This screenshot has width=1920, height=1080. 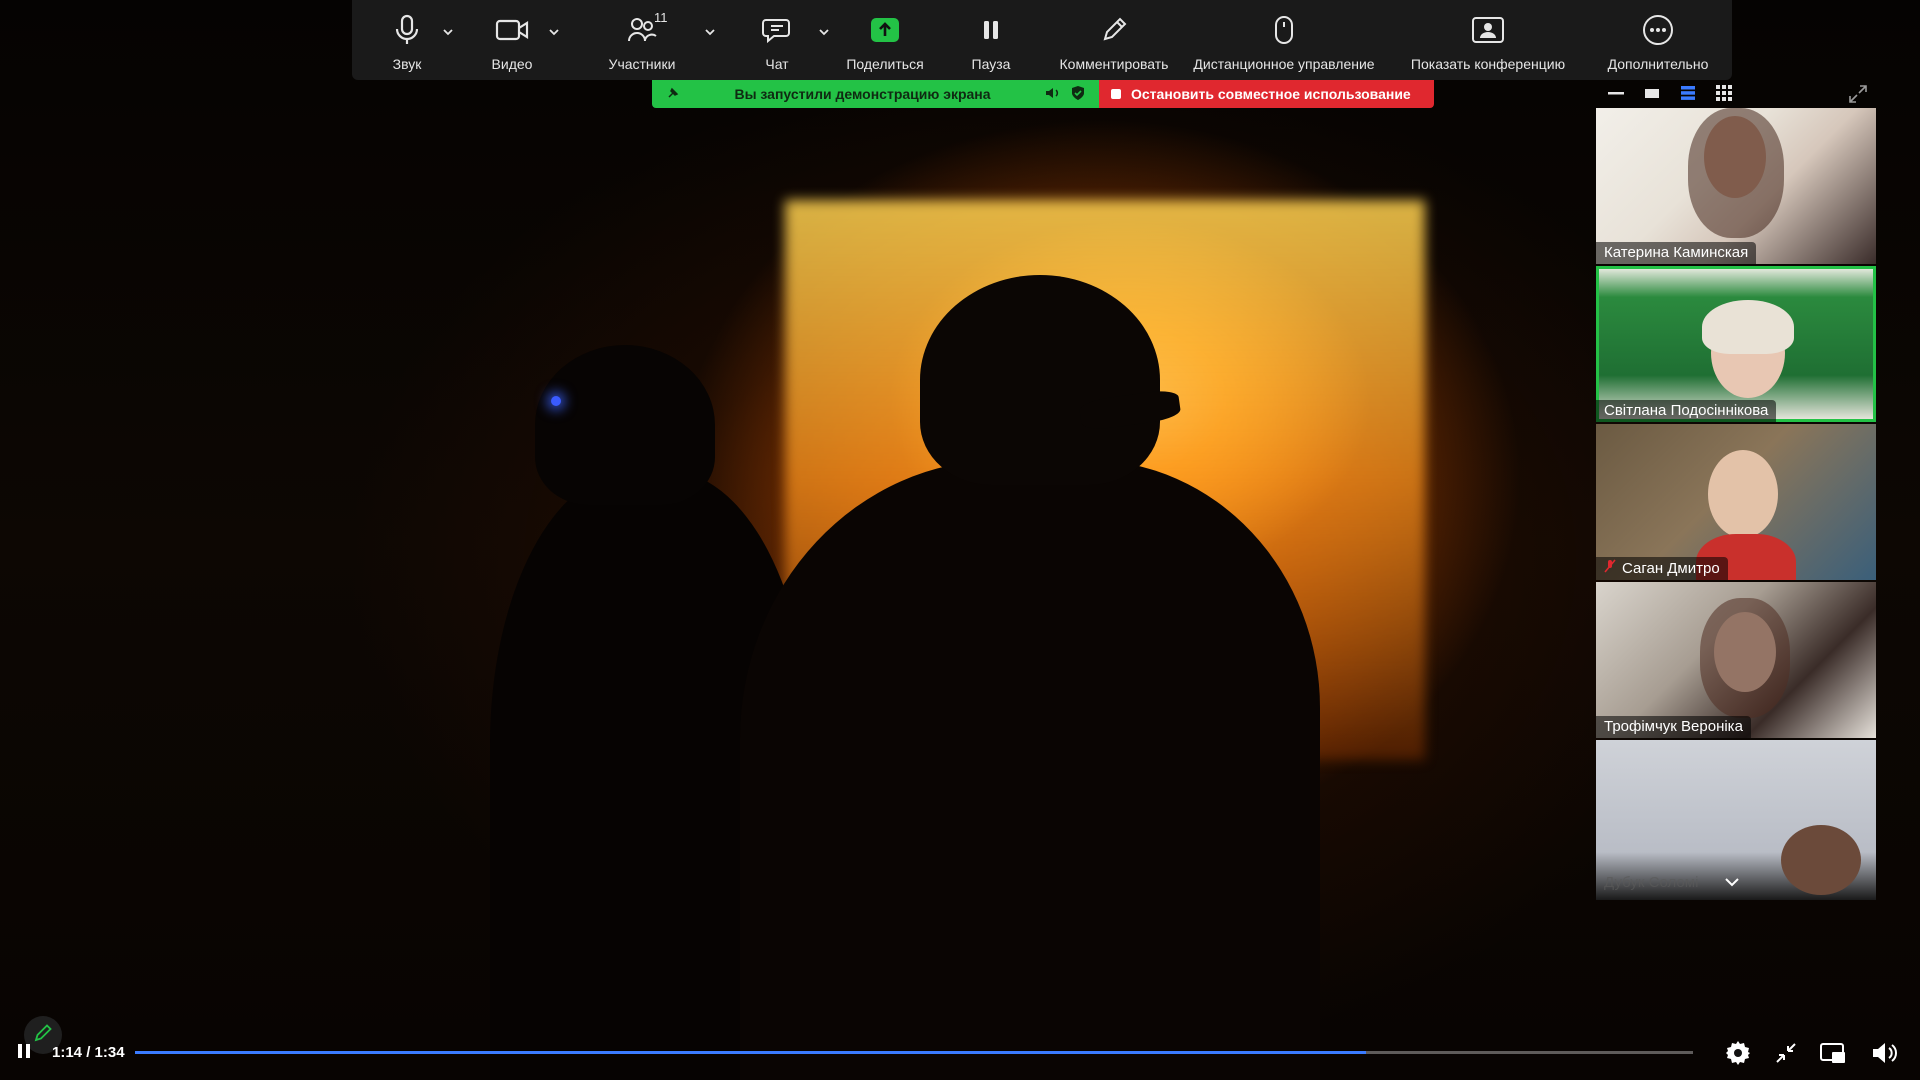 What do you see at coordinates (1271, 94) in the screenshot?
I see `stop-share-label: Остановить совместное использование` at bounding box center [1271, 94].